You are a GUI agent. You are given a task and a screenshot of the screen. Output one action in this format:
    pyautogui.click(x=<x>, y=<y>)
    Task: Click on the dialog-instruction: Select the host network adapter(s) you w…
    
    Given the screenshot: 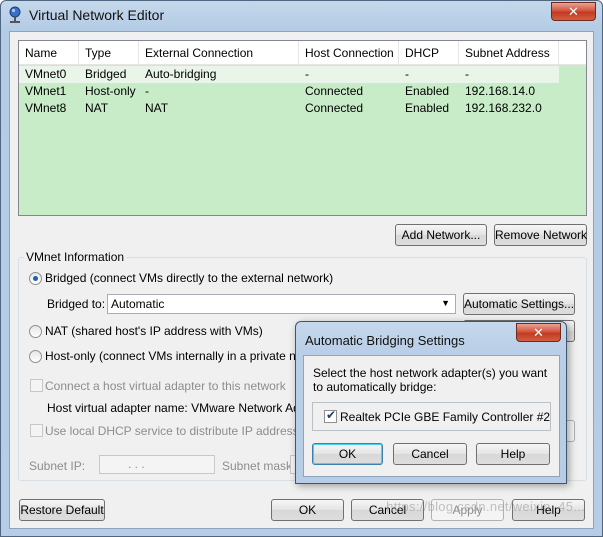 What is the action you would take?
    pyautogui.click(x=430, y=380)
    